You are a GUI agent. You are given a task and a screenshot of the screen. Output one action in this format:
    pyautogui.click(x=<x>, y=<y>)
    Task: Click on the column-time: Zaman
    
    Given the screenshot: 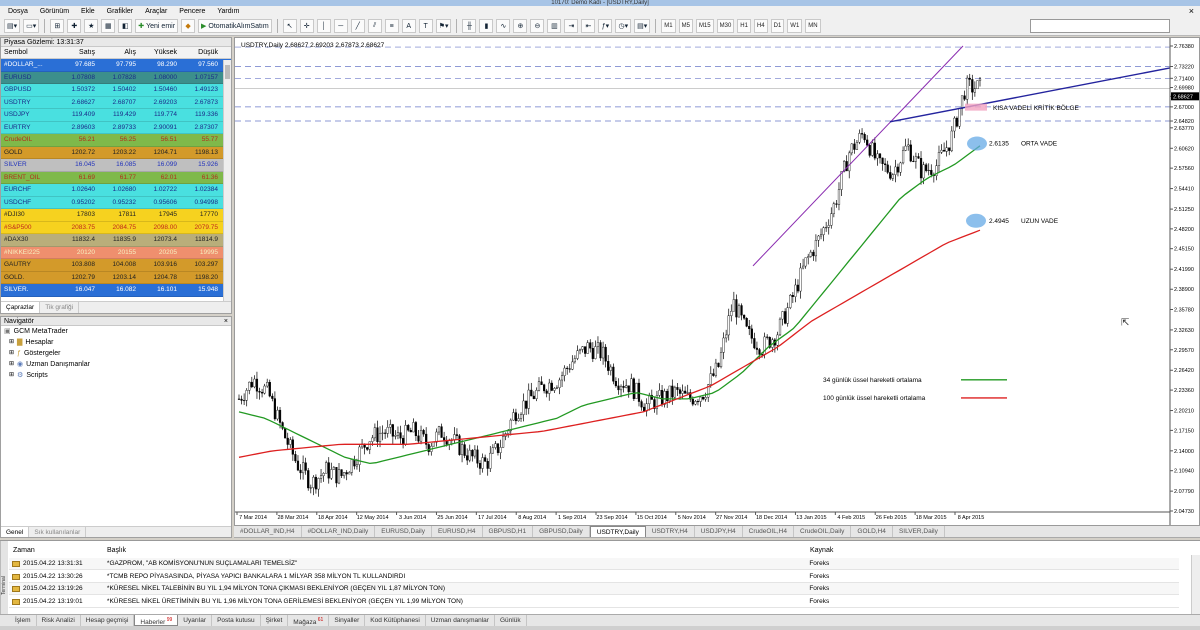 What is the action you would take?
    pyautogui.click(x=58, y=551)
    